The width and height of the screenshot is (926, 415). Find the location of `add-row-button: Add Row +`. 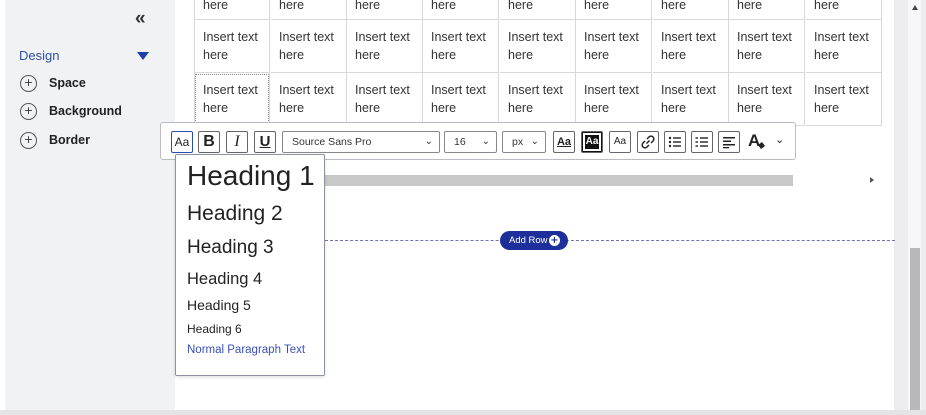

add-row-button: Add Row + is located at coordinates (534, 240).